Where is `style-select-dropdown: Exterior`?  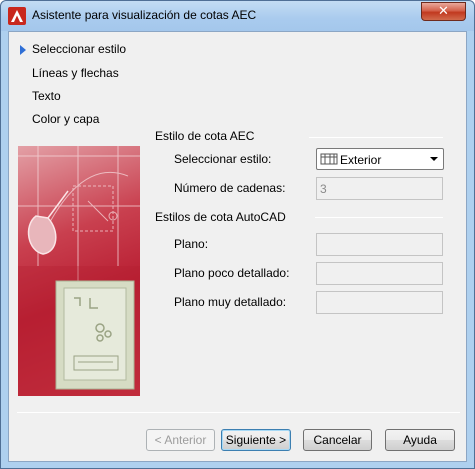
style-select-dropdown: Exterior is located at coordinates (380, 159).